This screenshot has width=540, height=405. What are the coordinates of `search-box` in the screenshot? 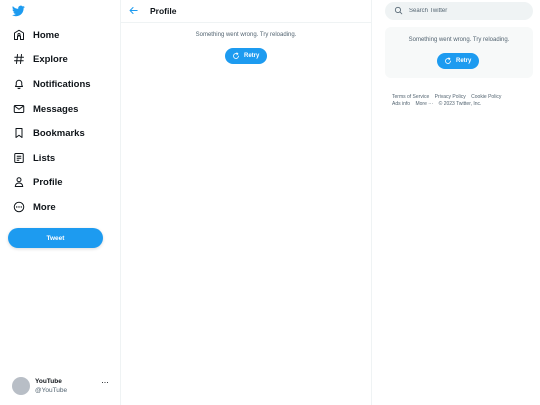 It's located at (459, 11).